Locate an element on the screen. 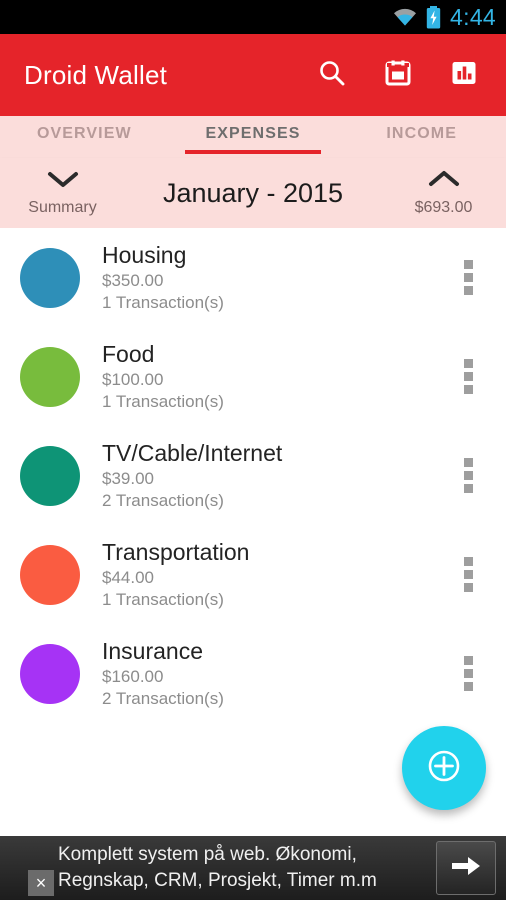  app-bar-actions is located at coordinates (389, 75).